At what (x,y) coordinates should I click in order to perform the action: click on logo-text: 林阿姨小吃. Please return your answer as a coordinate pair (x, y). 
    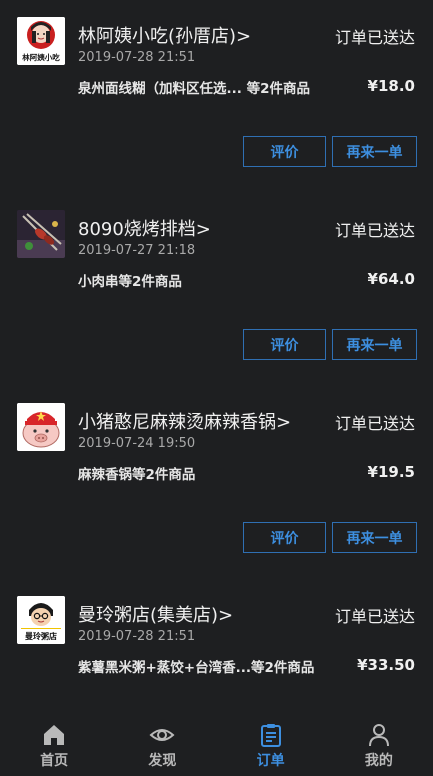
    Looking at the image, I should click on (41, 57).